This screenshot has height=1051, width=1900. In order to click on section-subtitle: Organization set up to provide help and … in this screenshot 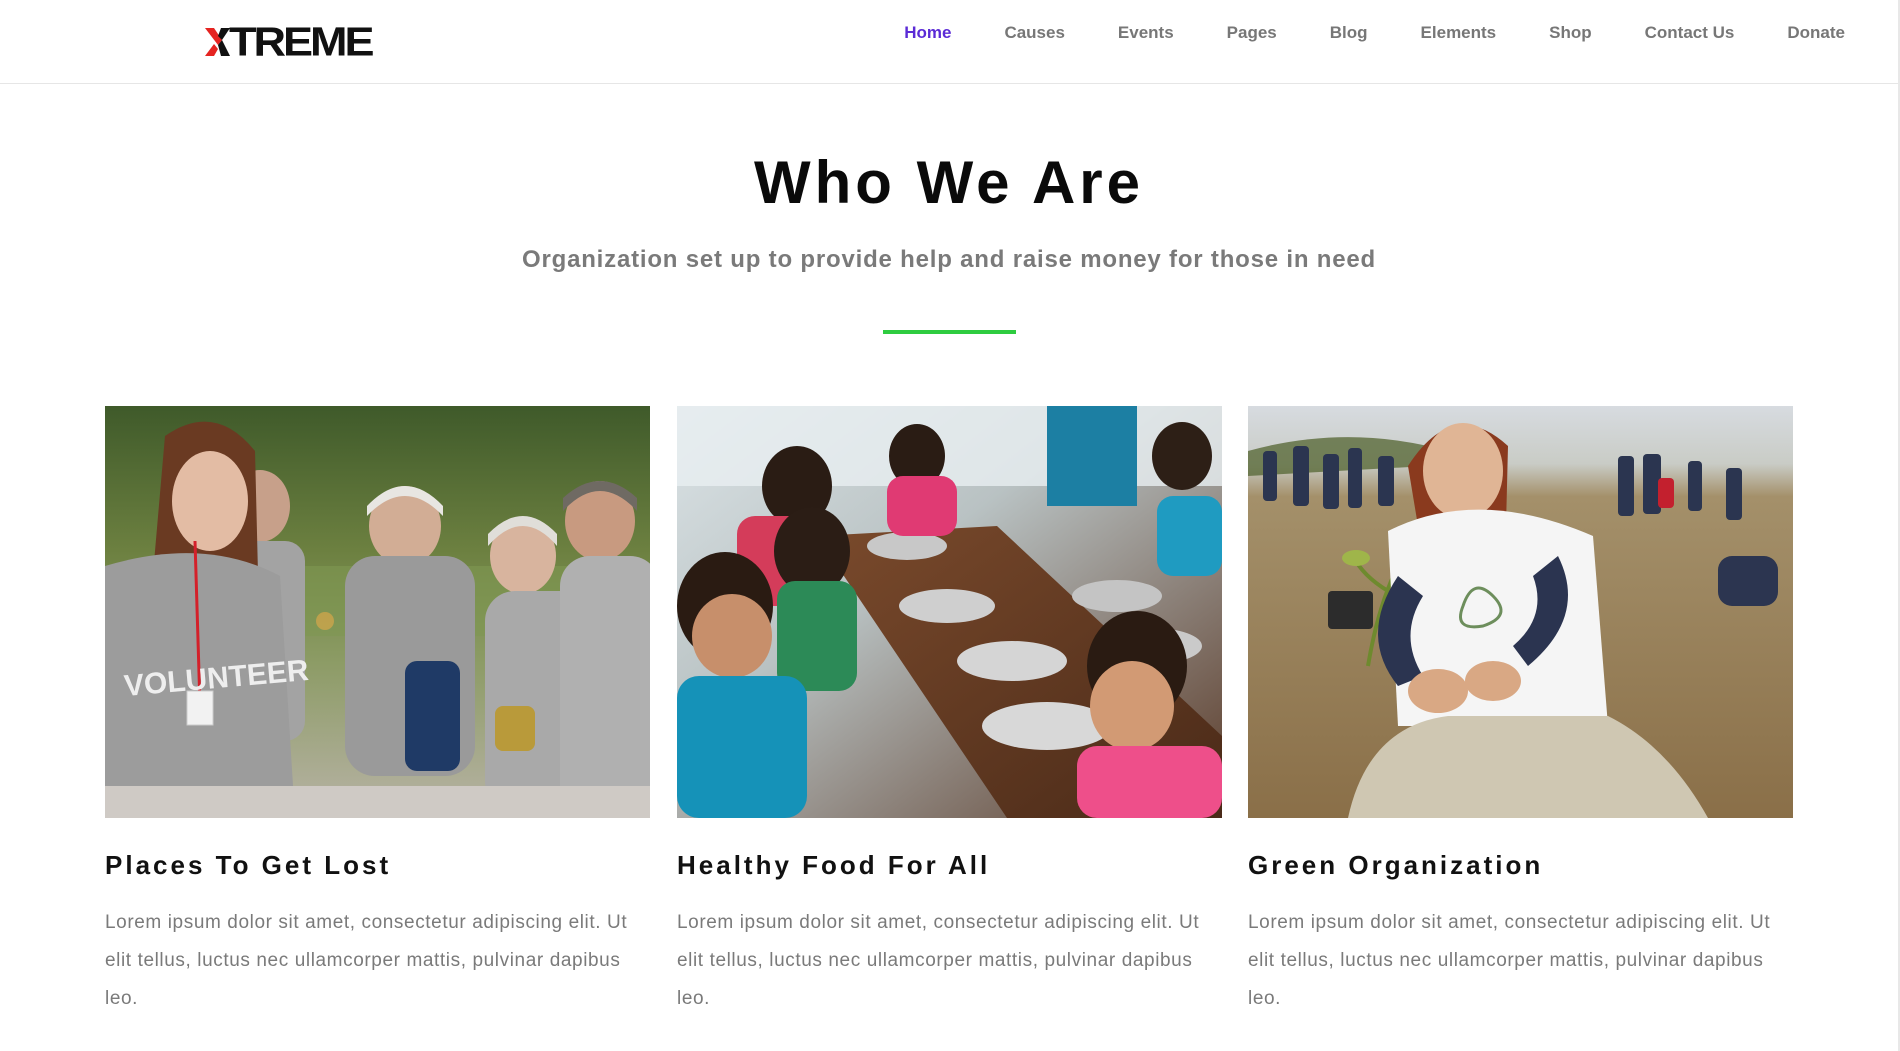, I will do `click(949, 259)`.